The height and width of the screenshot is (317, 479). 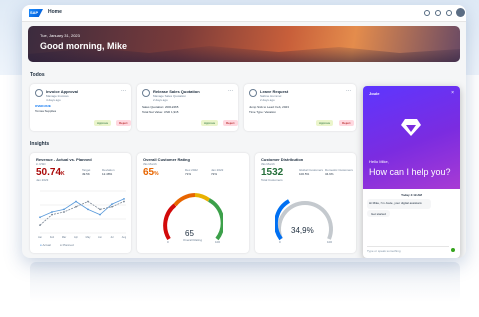 What do you see at coordinates (46, 111) in the screenshot?
I see `todo-detail: Tomsa Supplies` at bounding box center [46, 111].